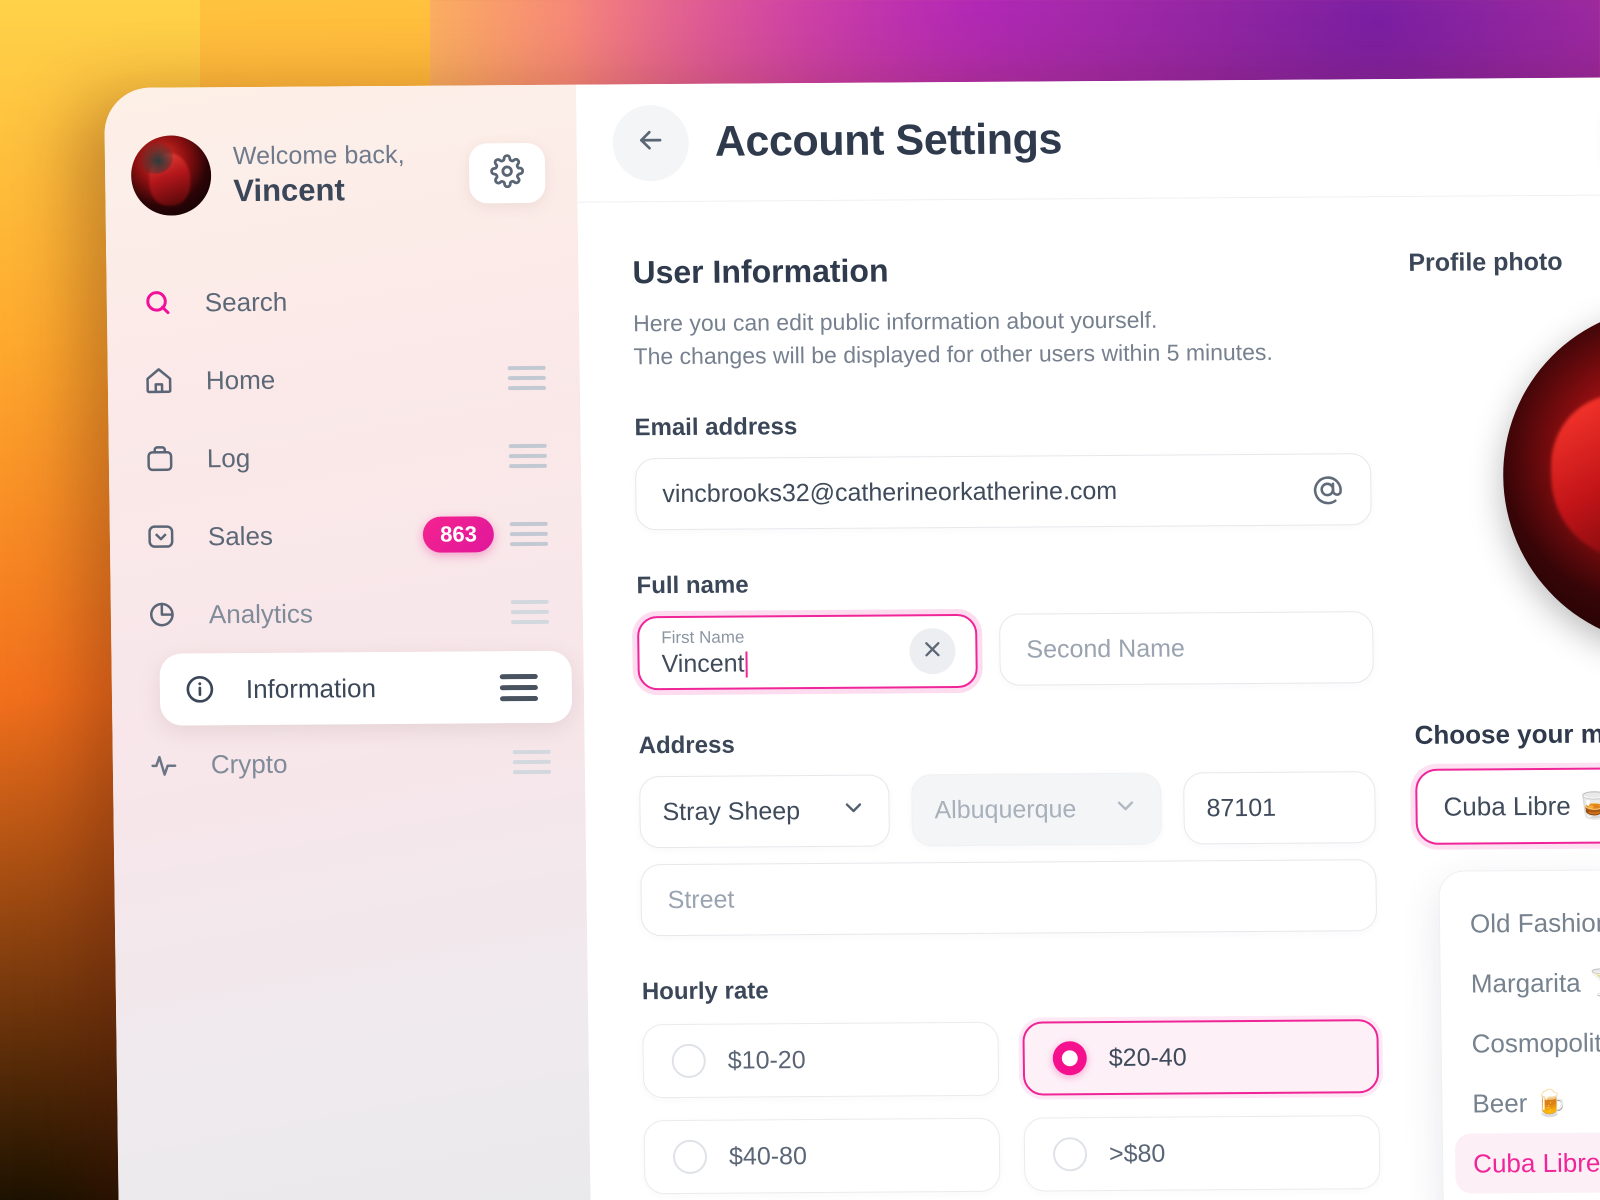 Image resolution: width=1600 pixels, height=1200 pixels. I want to click on drink-option-cosmopolitan: Cosmopolitan, so click(1520, 1042).